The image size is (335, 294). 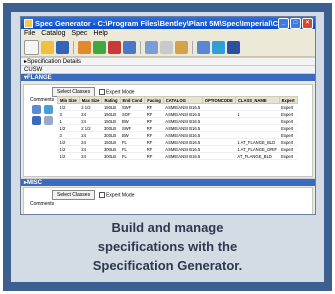 I want to click on menu-catalog: Catalog, so click(x=53, y=33).